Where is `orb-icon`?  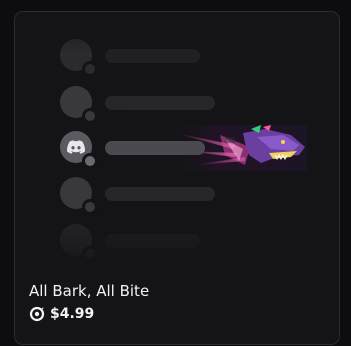
orb-icon is located at coordinates (37, 314).